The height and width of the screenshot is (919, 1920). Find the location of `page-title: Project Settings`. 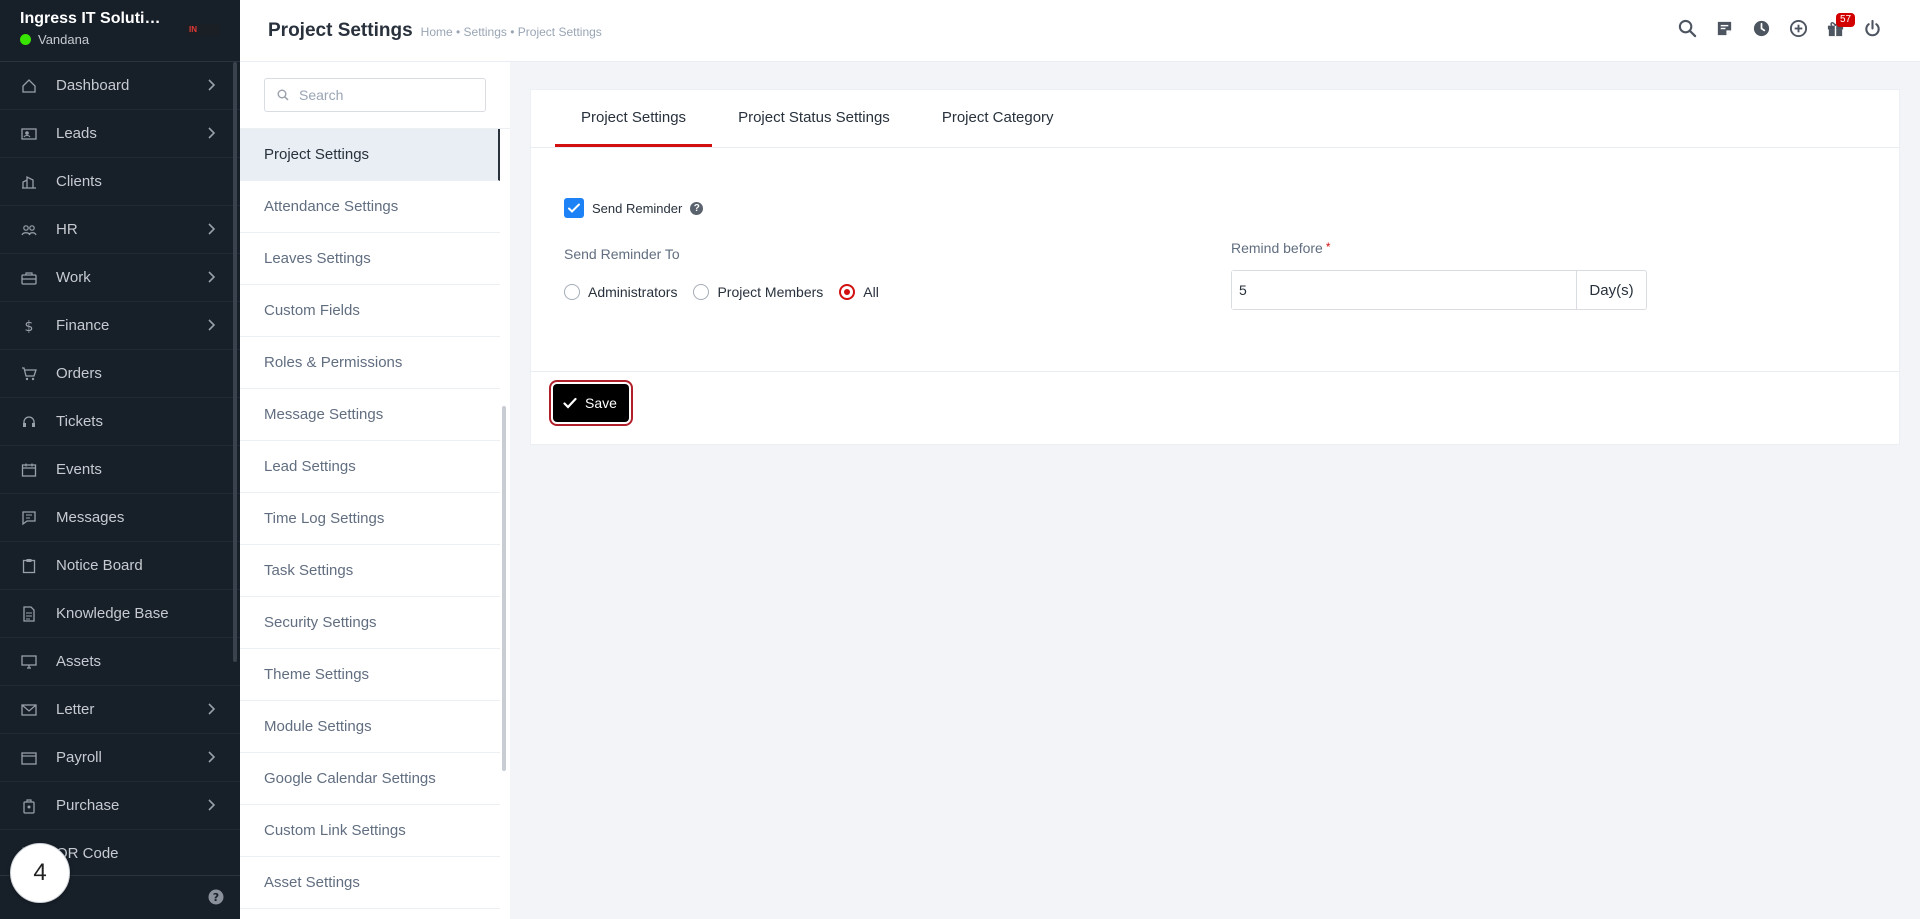

page-title: Project Settings is located at coordinates (340, 30).